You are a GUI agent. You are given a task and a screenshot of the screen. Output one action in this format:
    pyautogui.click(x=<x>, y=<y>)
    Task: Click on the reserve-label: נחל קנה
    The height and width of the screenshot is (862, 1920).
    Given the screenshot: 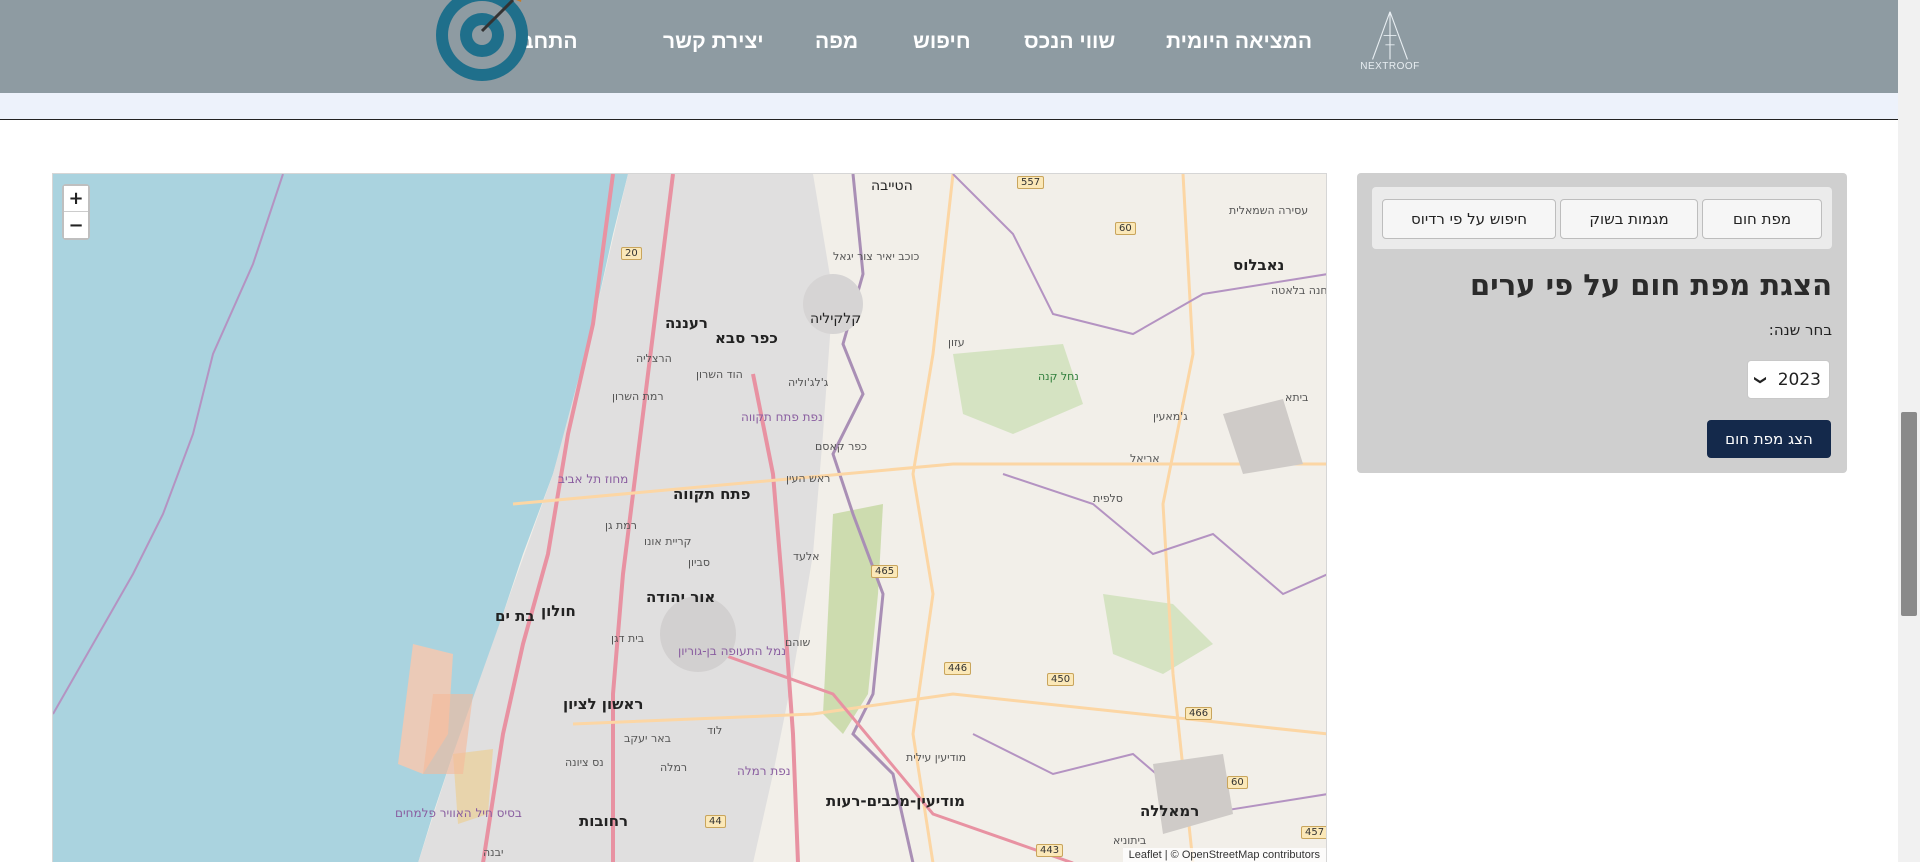 What is the action you would take?
    pyautogui.click(x=1058, y=376)
    